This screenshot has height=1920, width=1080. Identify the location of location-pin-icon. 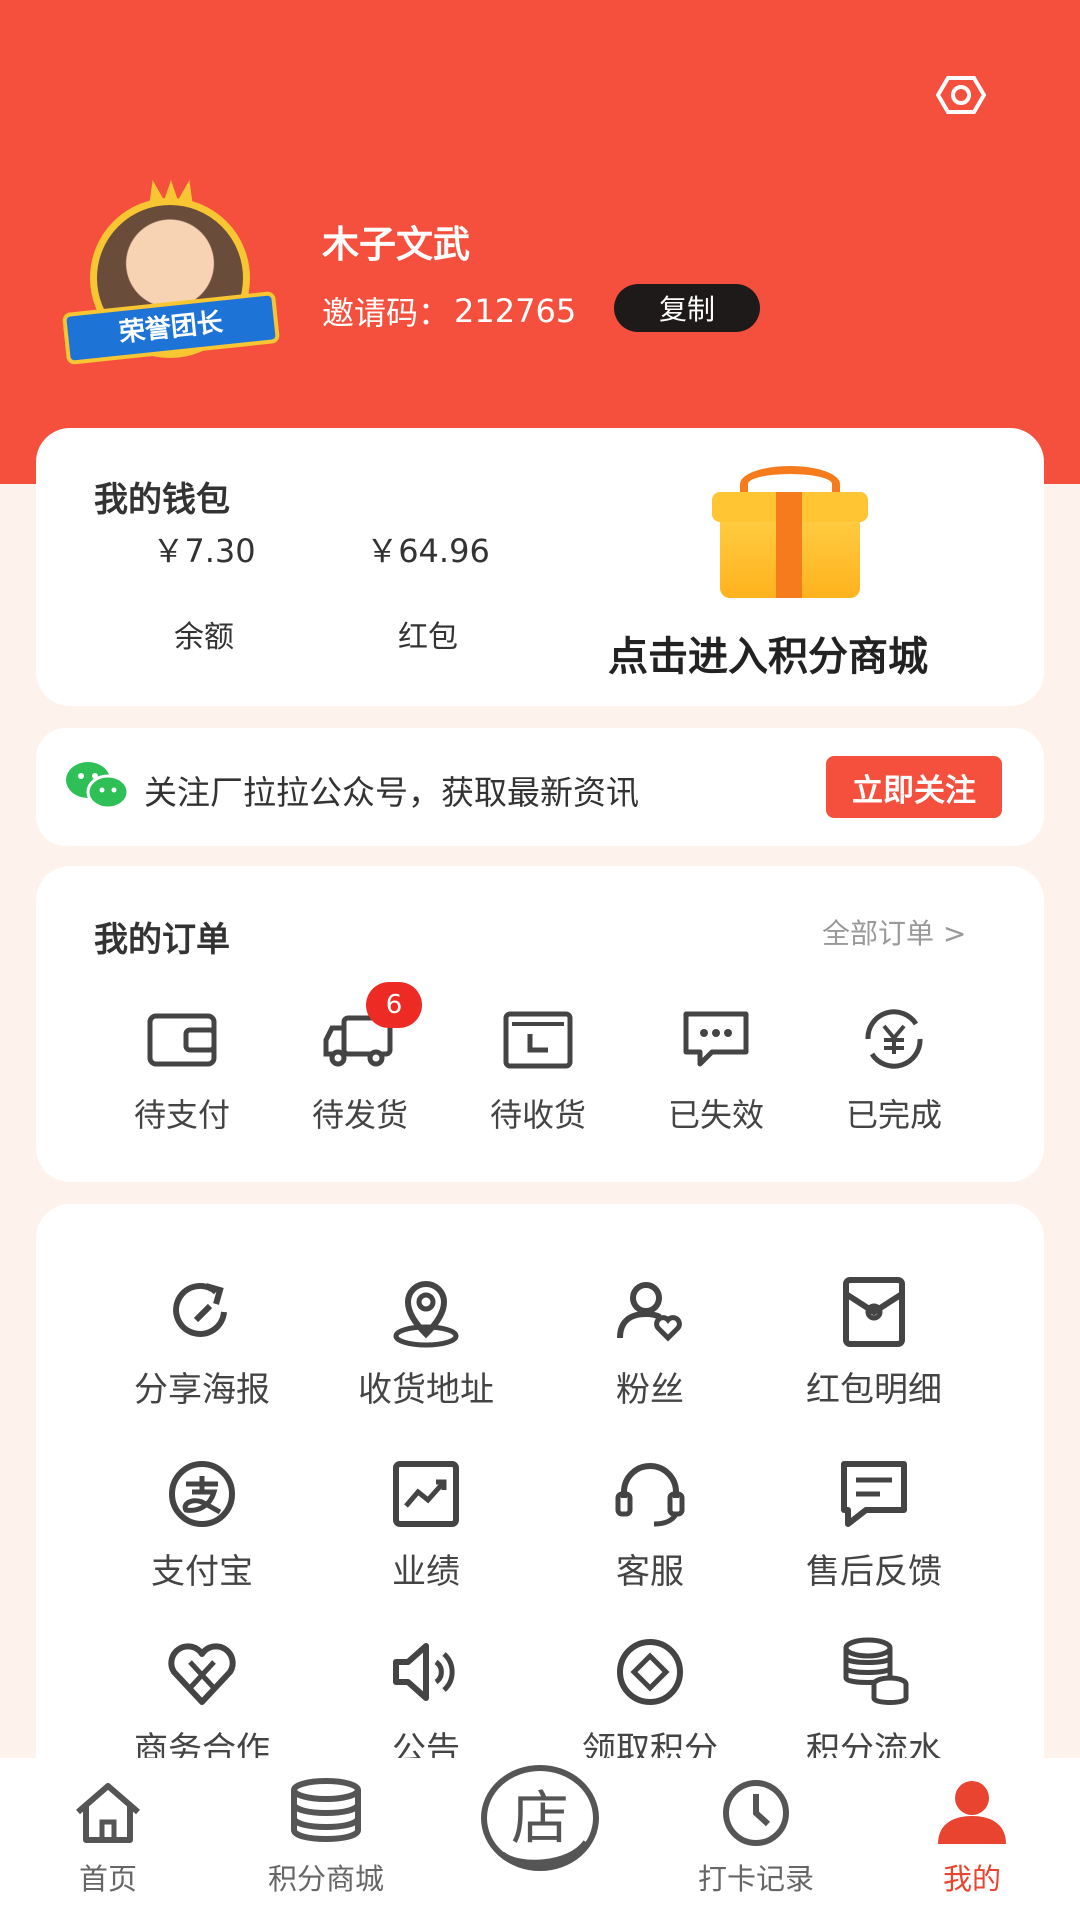
(426, 1314).